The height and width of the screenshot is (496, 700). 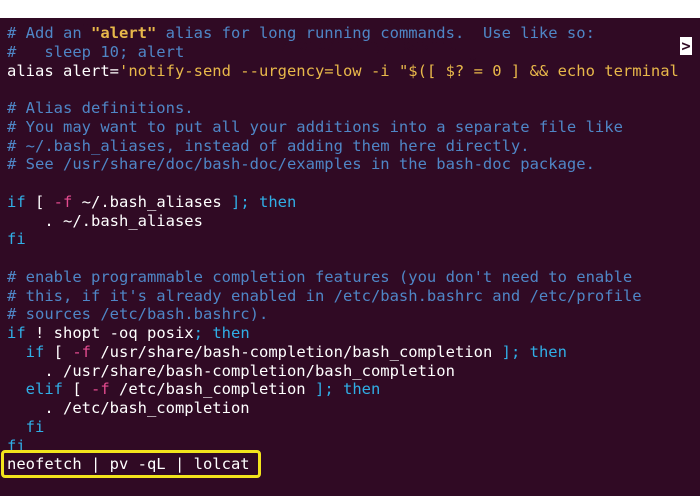 I want to click on code-line: if ! shopt -oq posix; then, so click(x=353, y=333).